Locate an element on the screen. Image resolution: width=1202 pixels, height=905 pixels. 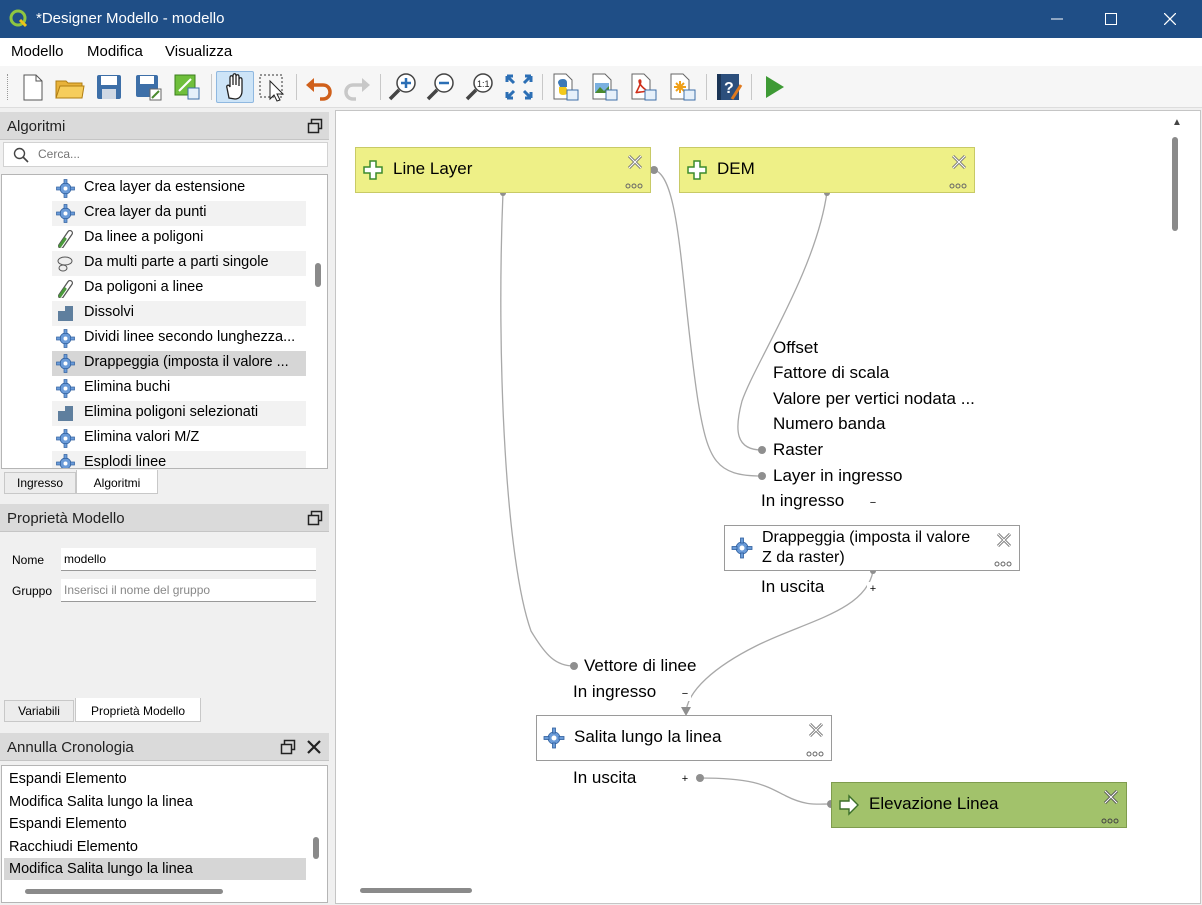
zoom-out-button is located at coordinates (441, 87).